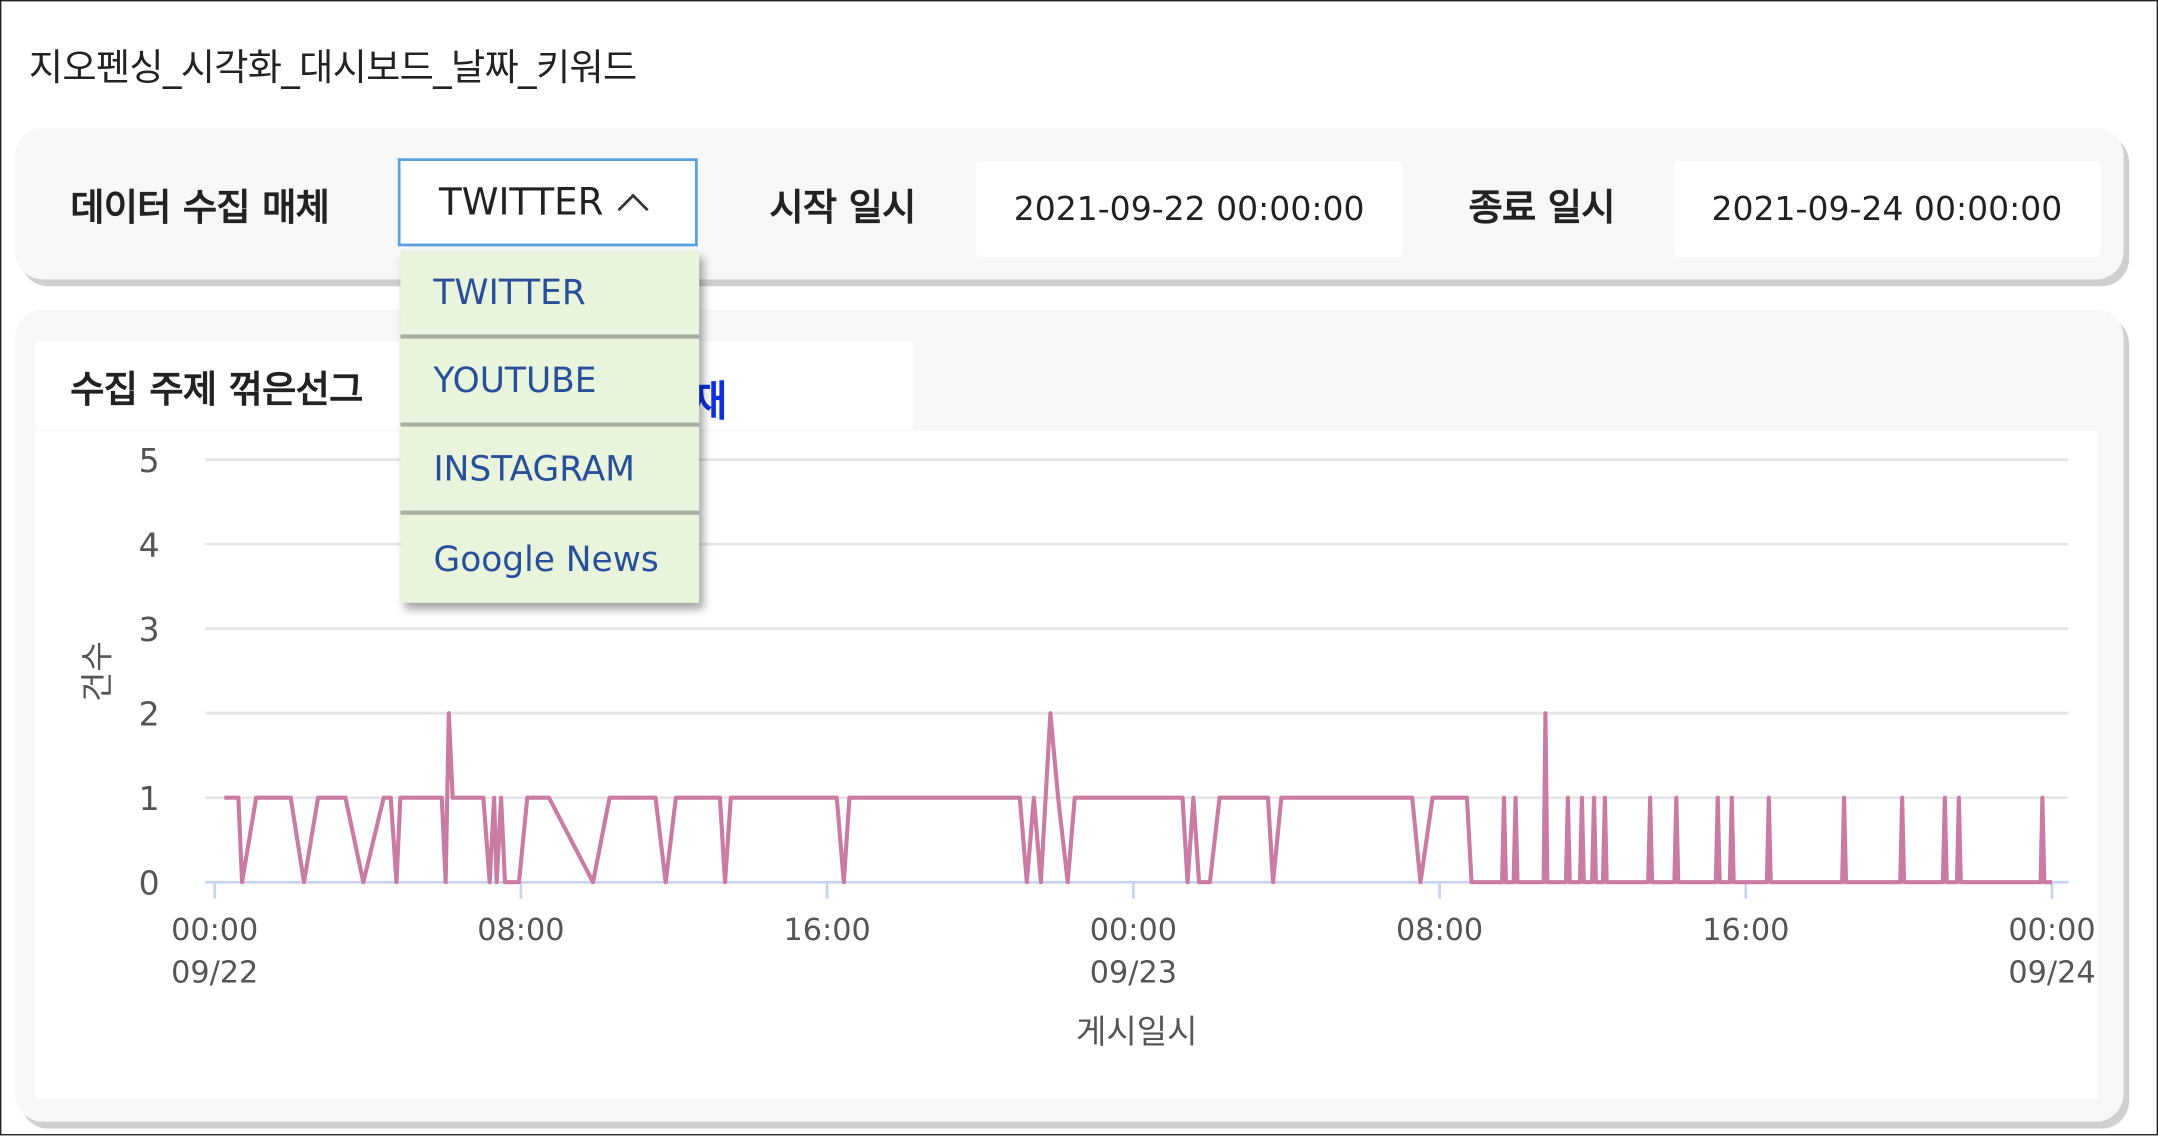  What do you see at coordinates (549, 559) in the screenshot?
I see `media-option-google-news: Google News` at bounding box center [549, 559].